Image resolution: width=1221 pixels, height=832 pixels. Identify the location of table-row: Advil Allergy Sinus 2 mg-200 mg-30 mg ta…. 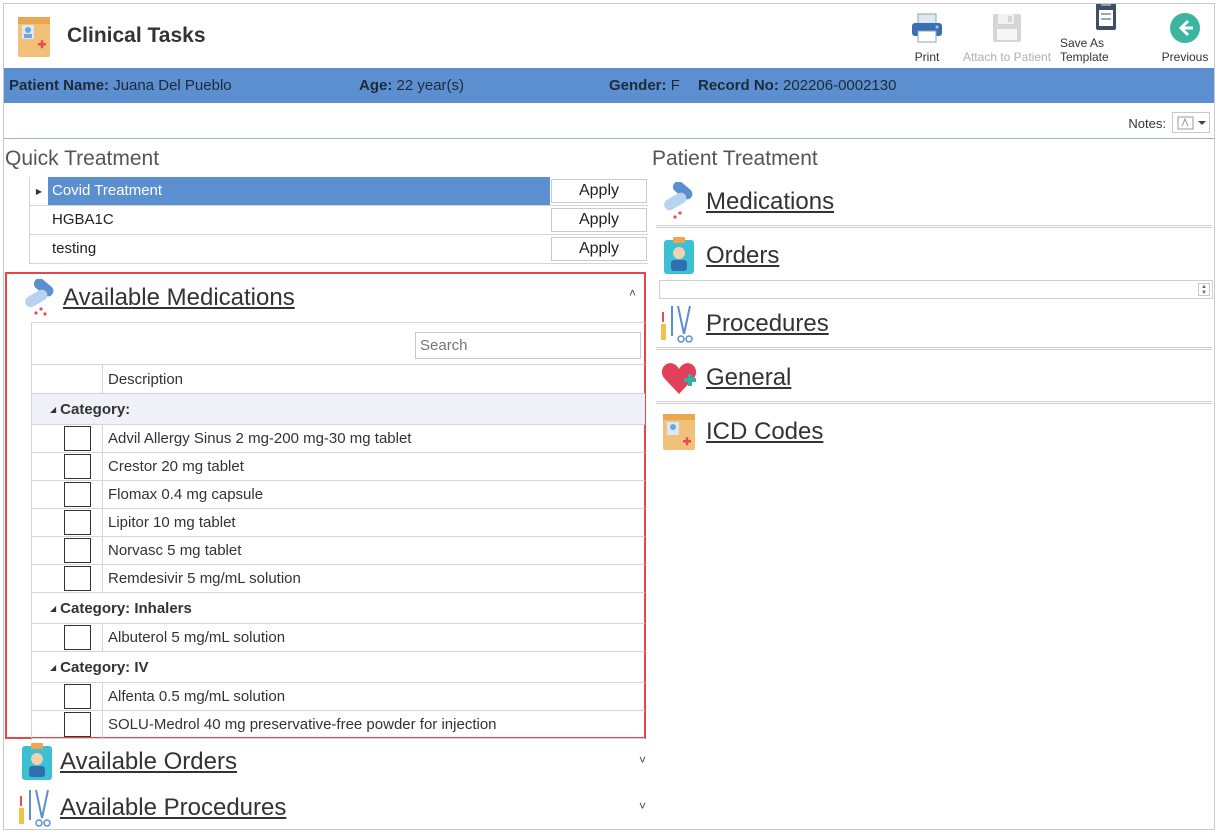
(338, 439).